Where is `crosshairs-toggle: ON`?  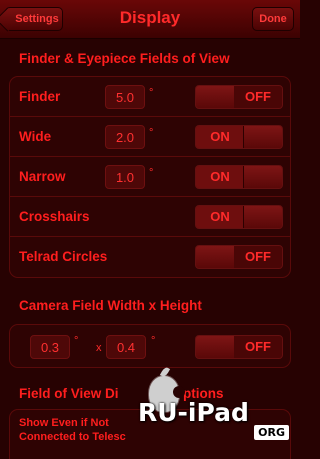 crosshairs-toggle: ON is located at coordinates (239, 217).